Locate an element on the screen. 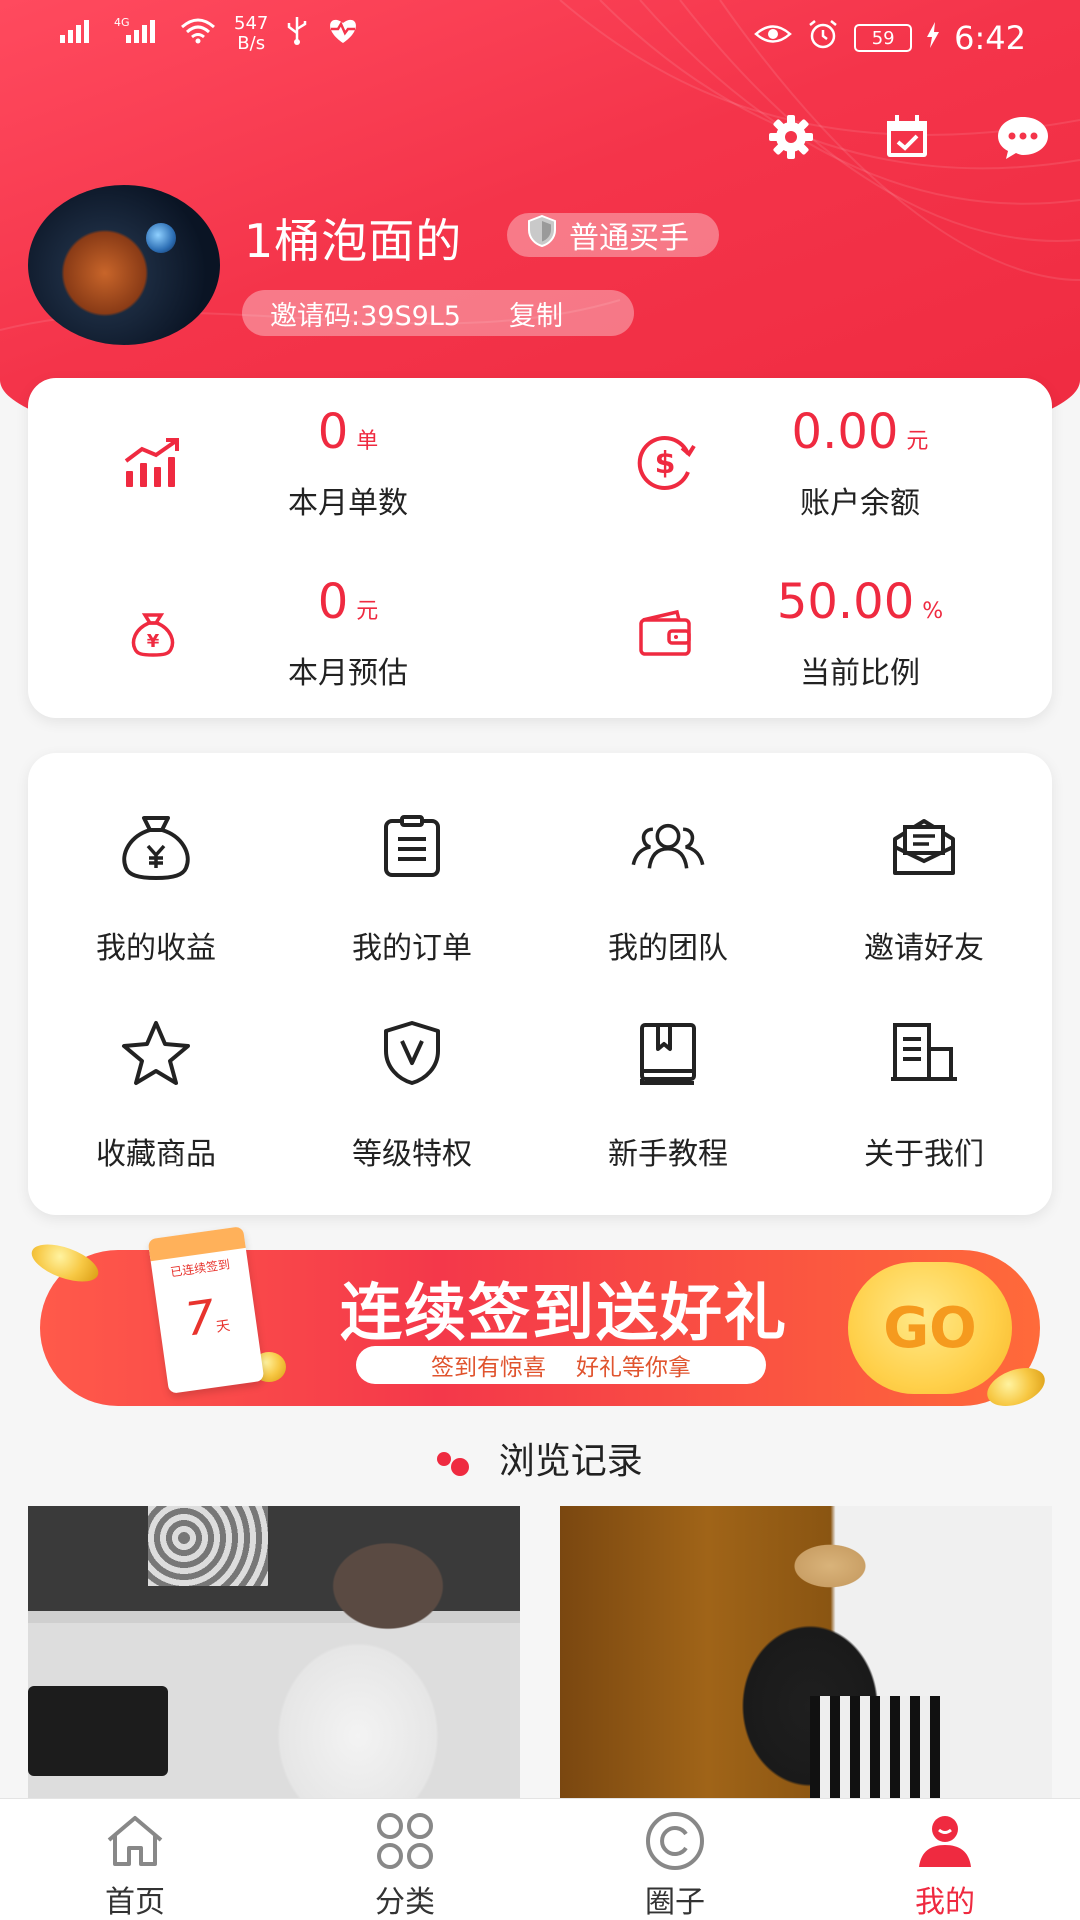  calendar-check-icon is located at coordinates (907, 137).